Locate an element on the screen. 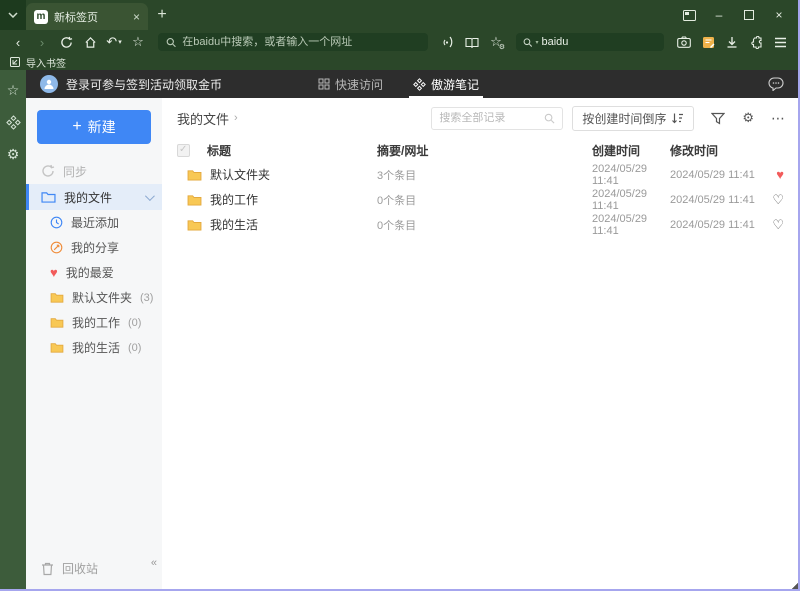  col-modified: 修改时间 is located at coordinates (716, 150).